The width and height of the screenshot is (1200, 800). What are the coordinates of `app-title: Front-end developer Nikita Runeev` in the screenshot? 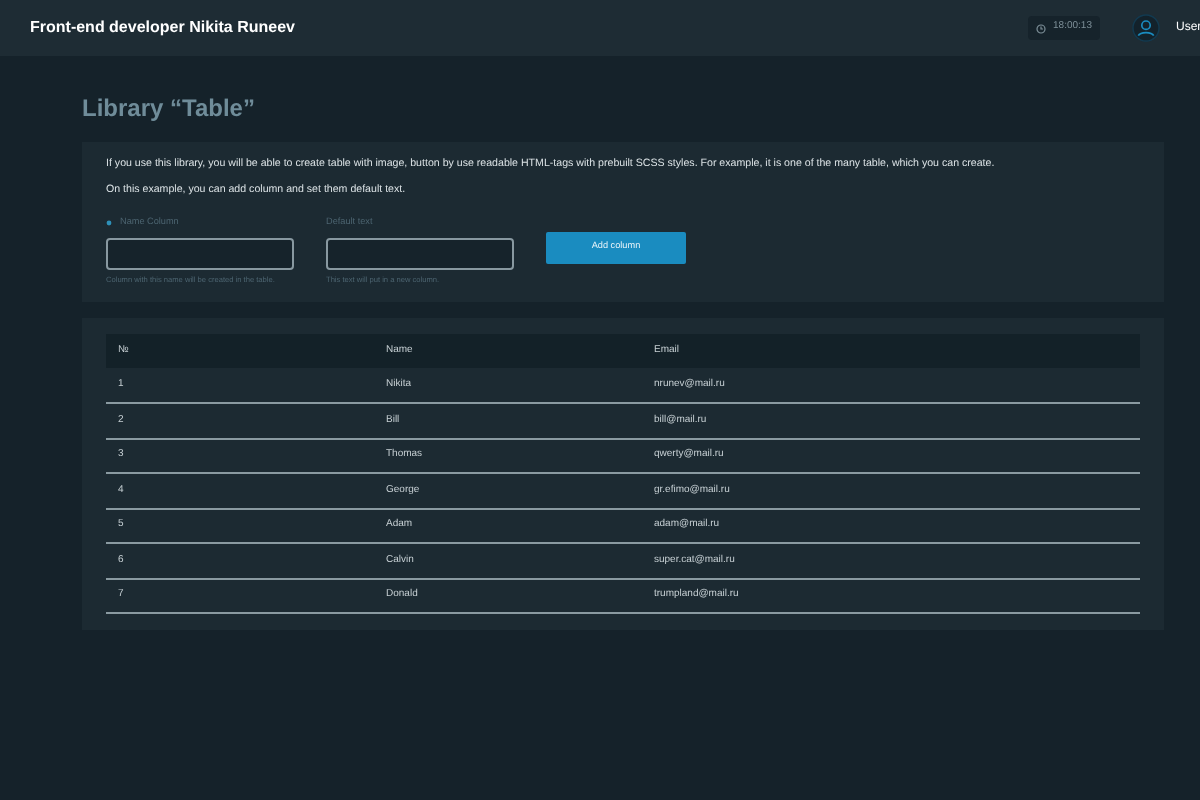 It's located at (162, 28).